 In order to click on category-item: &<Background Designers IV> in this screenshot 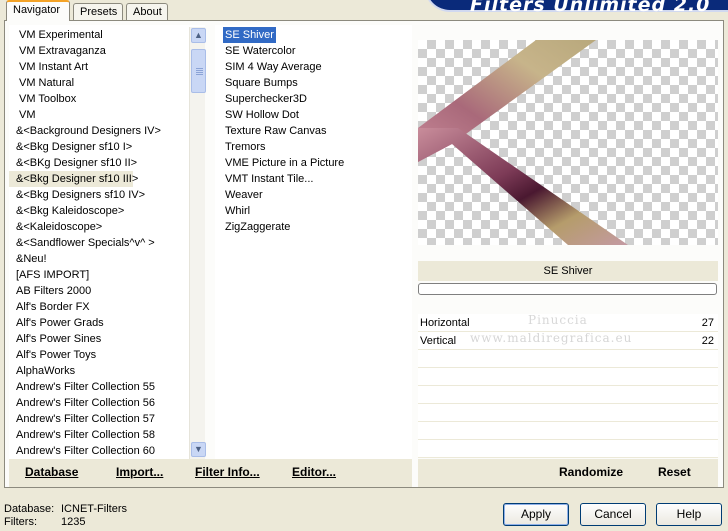, I will do `click(85, 131)`.